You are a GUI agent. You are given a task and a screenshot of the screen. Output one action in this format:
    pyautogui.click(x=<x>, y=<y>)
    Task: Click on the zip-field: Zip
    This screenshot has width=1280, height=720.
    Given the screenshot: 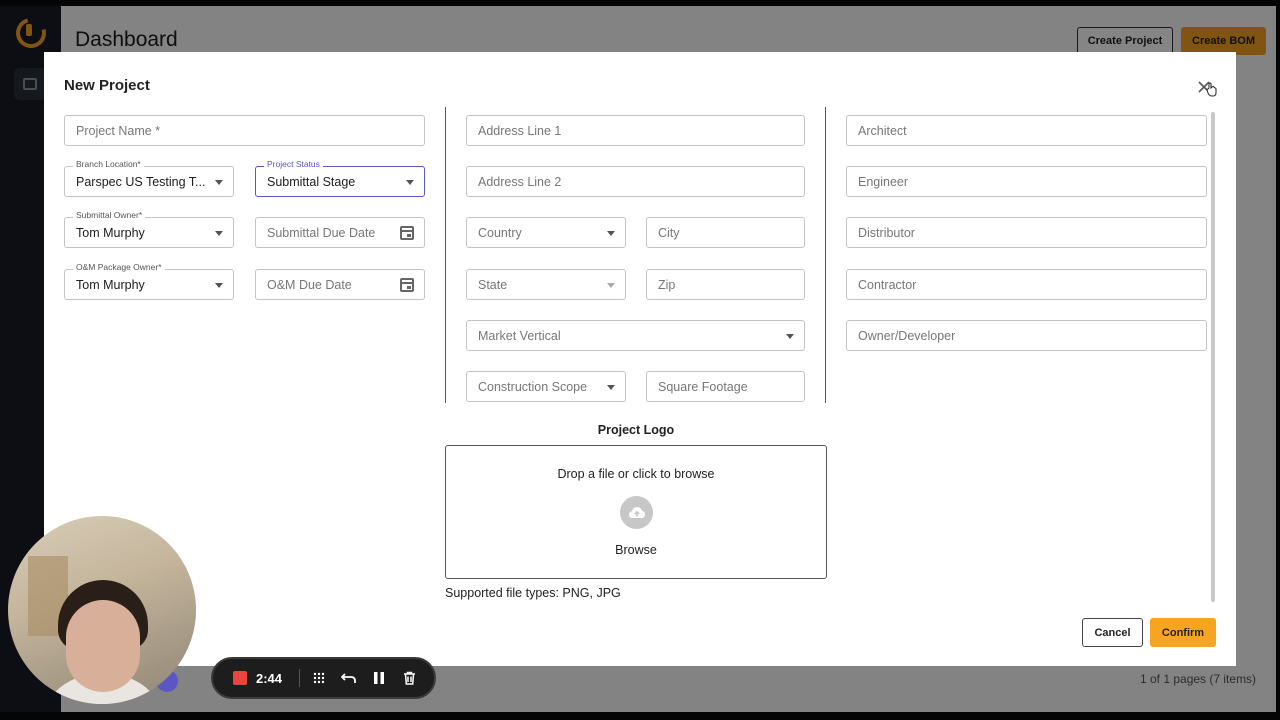 What is the action you would take?
    pyautogui.click(x=725, y=284)
    